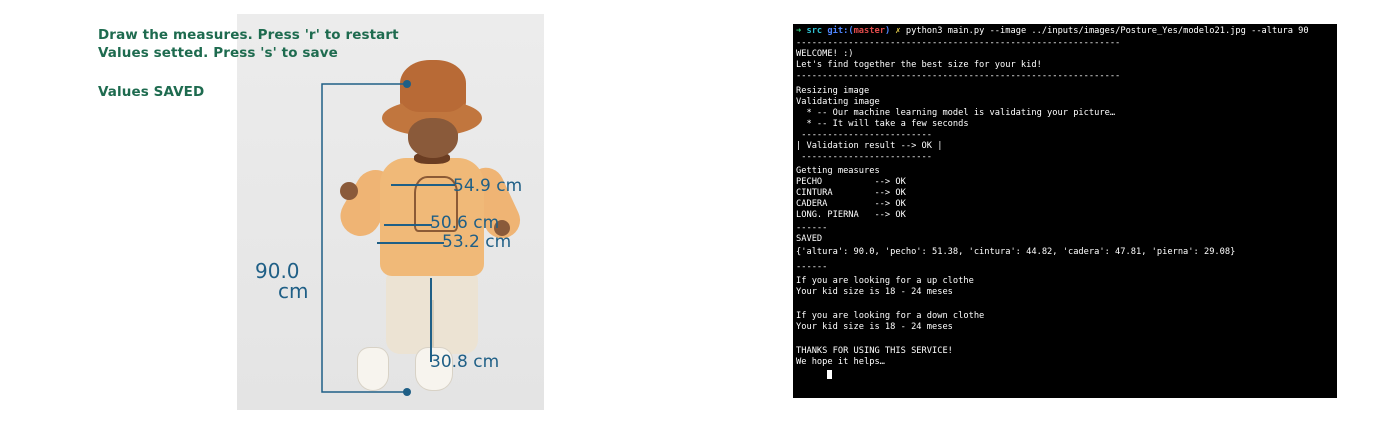  I want to click on leg-measure-label: 30.8 cm, so click(465, 362).